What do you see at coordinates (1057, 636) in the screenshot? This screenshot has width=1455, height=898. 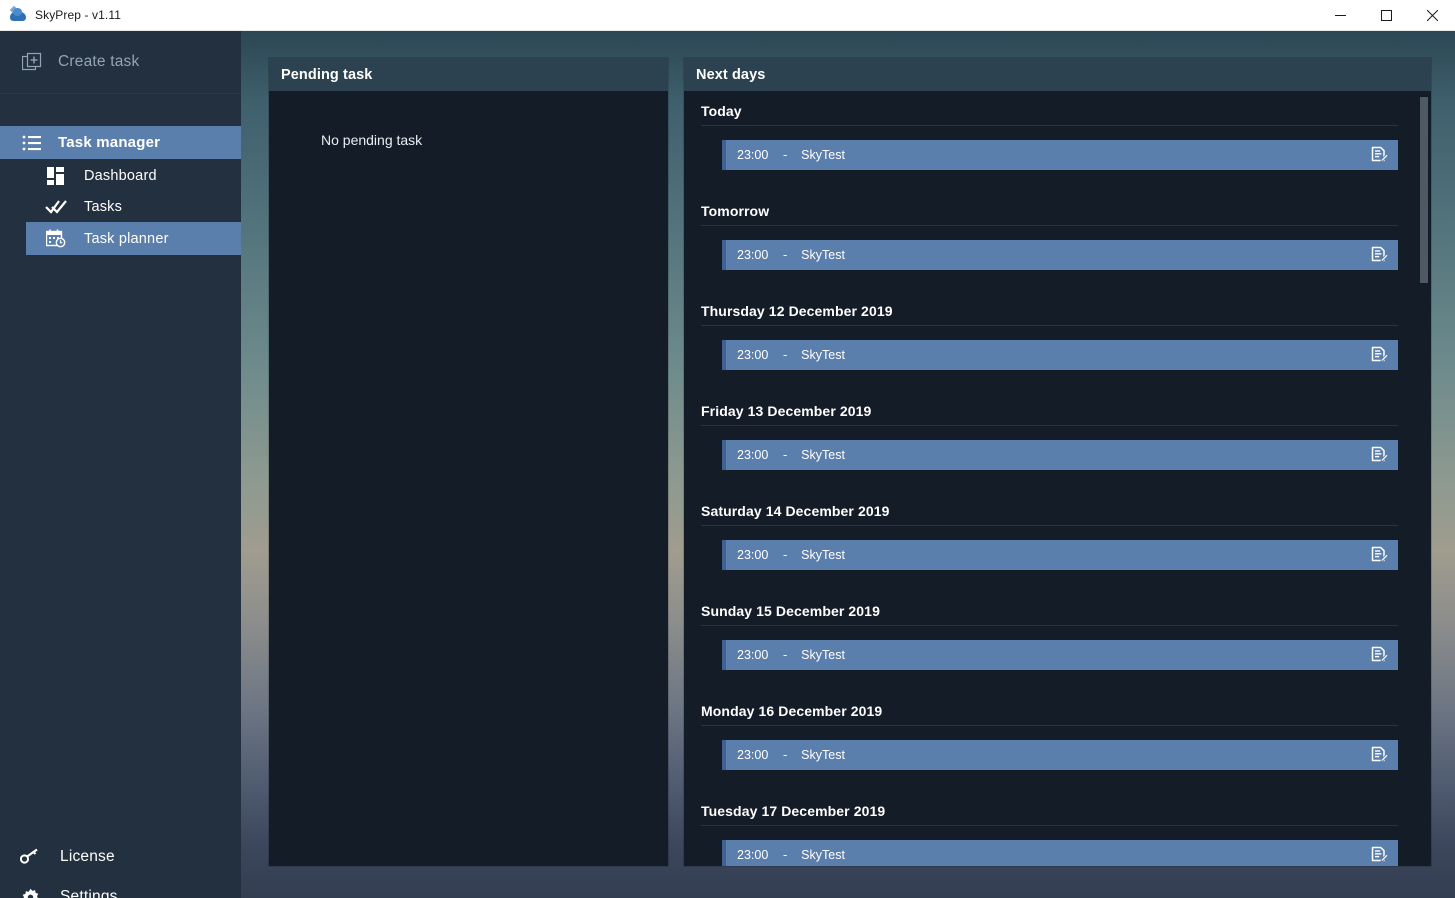 I see `day-group: Sunday 15 December 2019 23:00- SkyTest` at bounding box center [1057, 636].